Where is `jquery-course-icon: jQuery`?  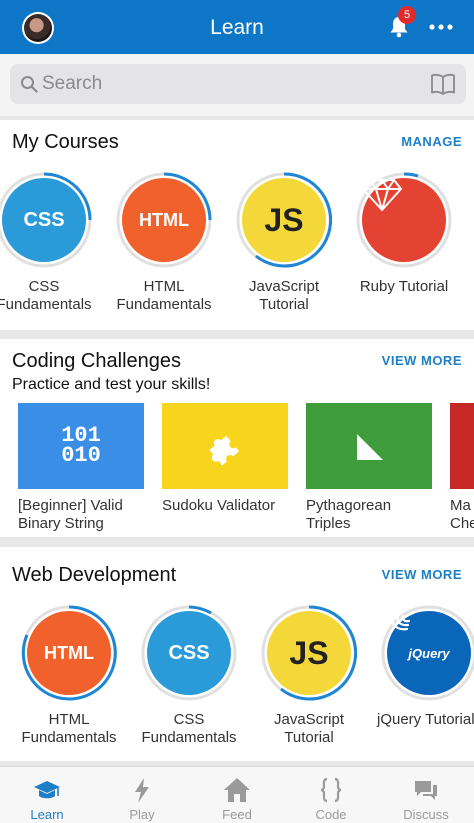 jquery-course-icon: jQuery is located at coordinates (429, 653).